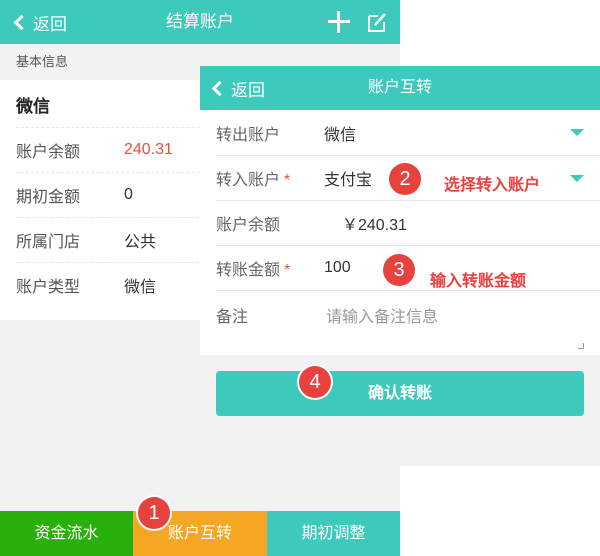 The image size is (600, 556). Describe the element at coordinates (253, 180) in the screenshot. I see `field-label: 转入账户 *` at that location.